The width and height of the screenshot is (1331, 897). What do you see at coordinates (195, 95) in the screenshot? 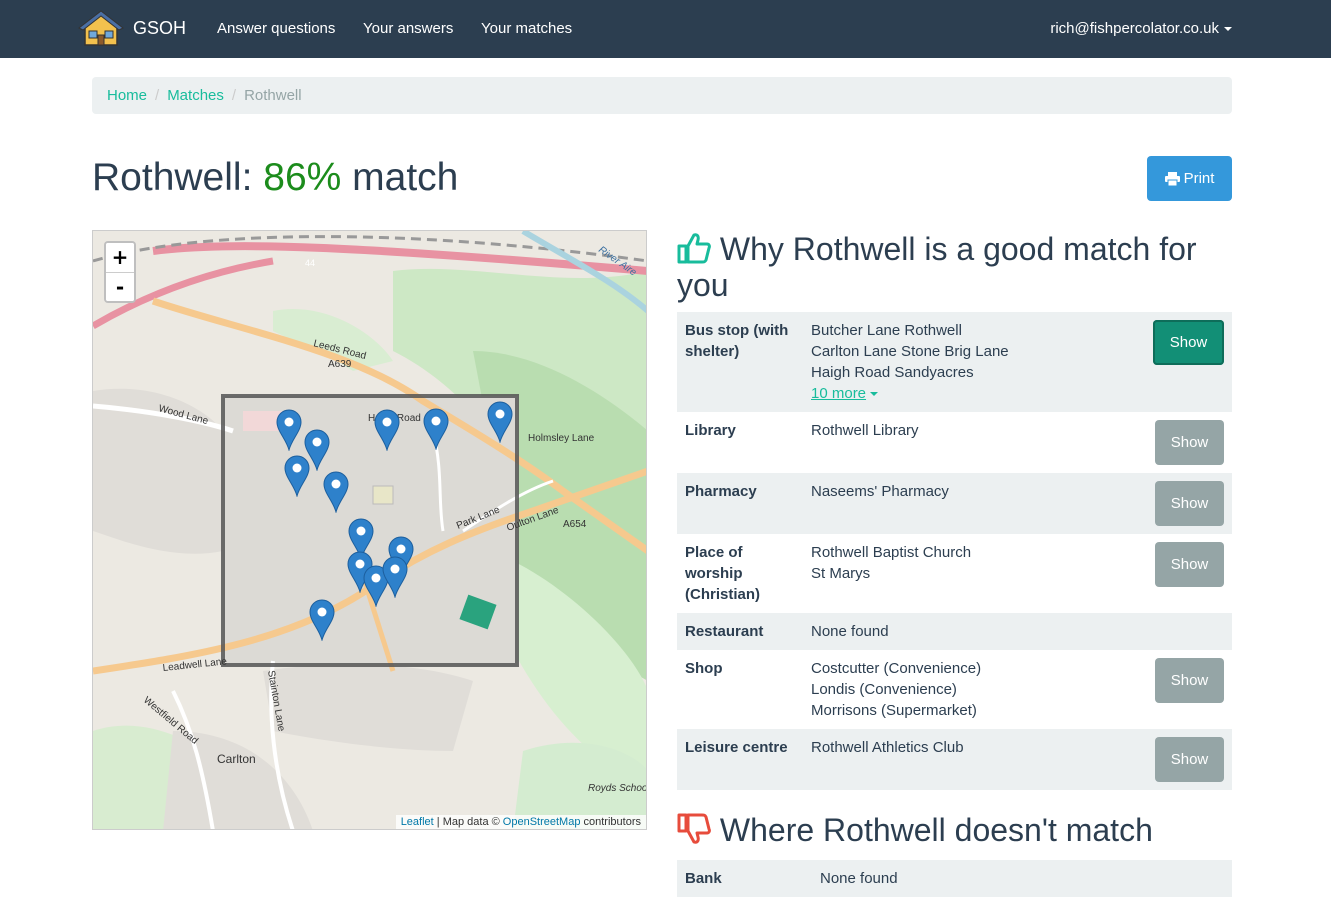
I see `breadcrumb-matches: Matches` at bounding box center [195, 95].